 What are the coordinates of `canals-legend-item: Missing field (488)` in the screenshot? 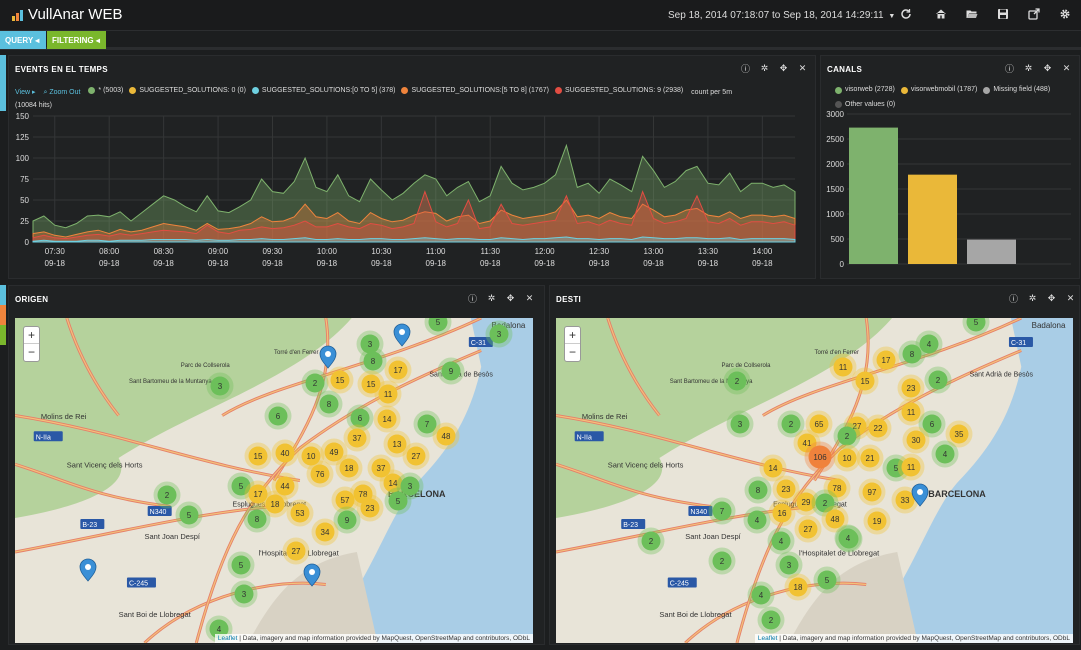 It's located at (1016, 90).